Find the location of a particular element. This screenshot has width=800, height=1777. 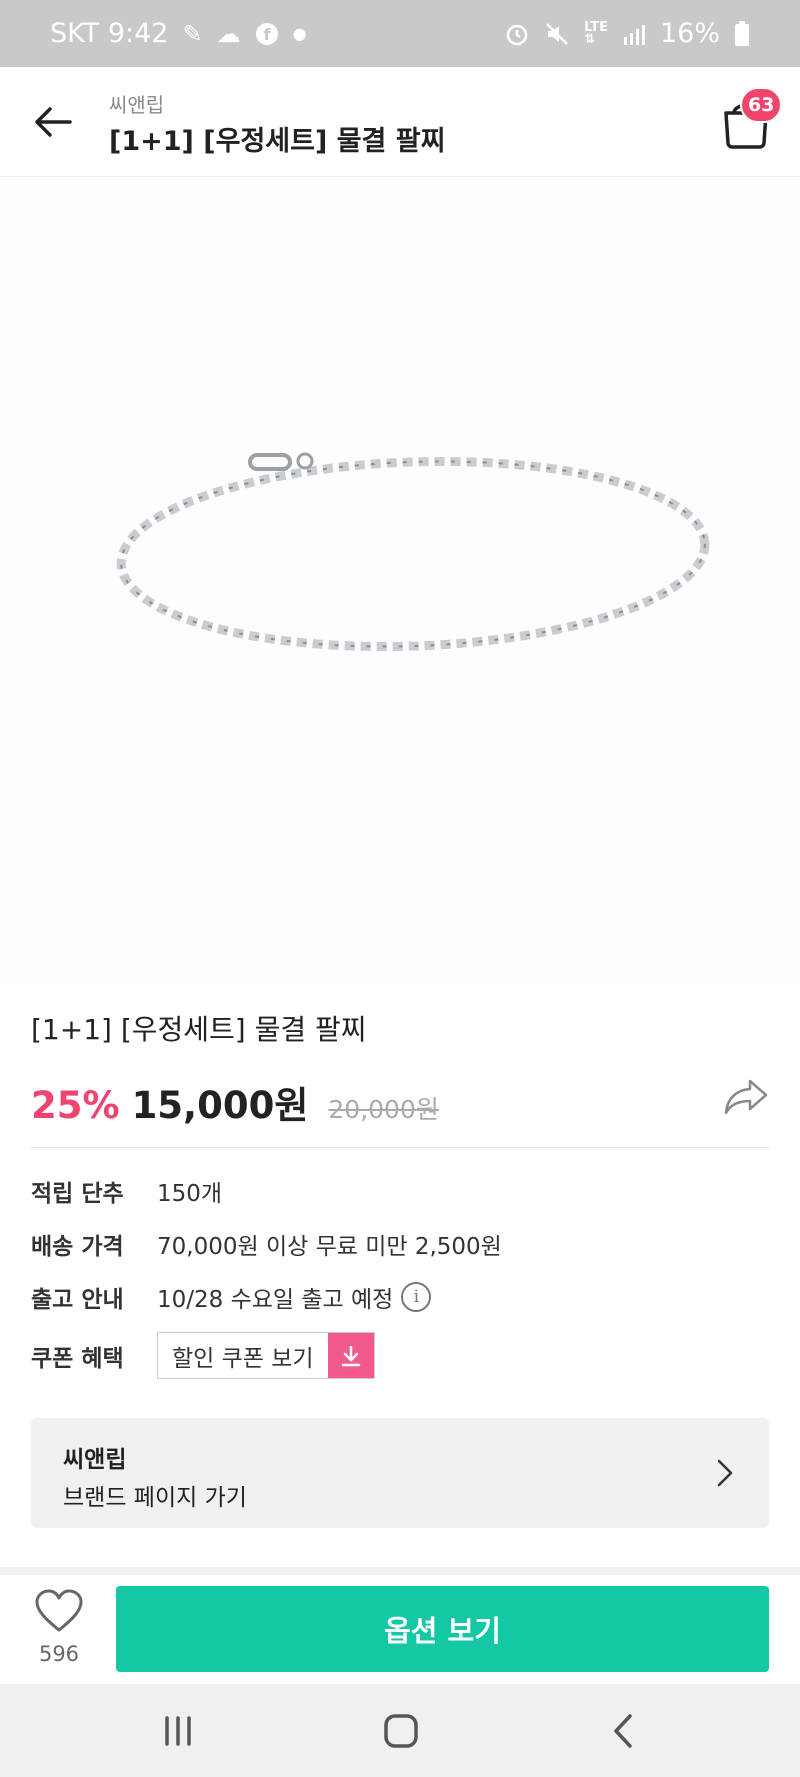

cart-count-badge: 63 is located at coordinates (761, 105).